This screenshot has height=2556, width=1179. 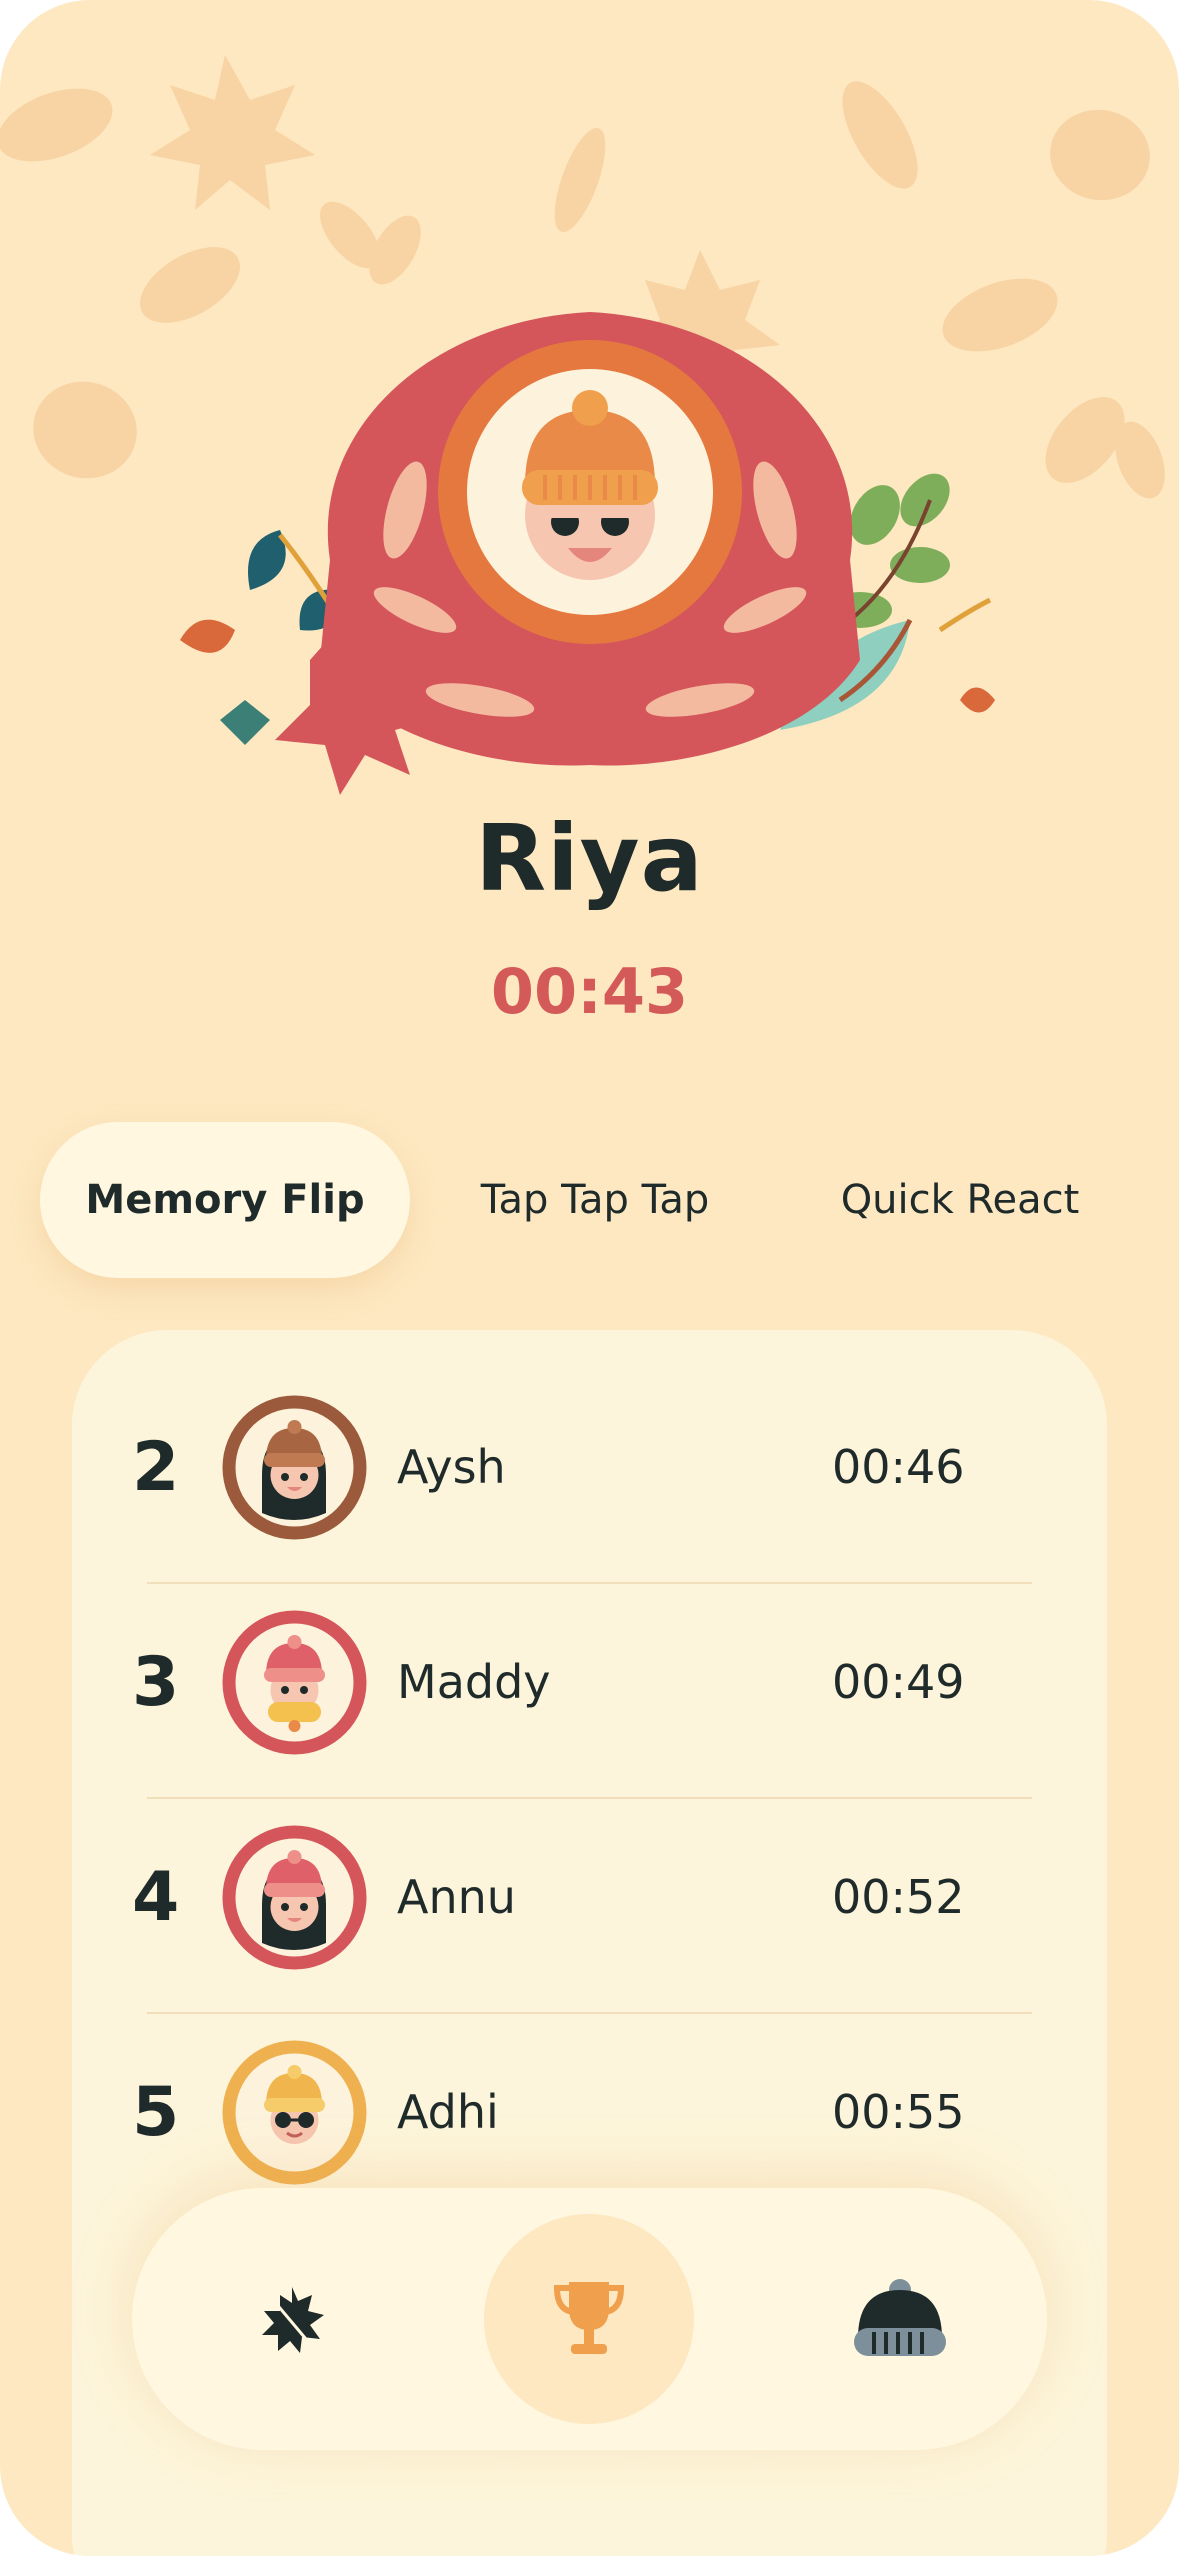 What do you see at coordinates (898, 1682) in the screenshot?
I see `player-time: 00:49` at bounding box center [898, 1682].